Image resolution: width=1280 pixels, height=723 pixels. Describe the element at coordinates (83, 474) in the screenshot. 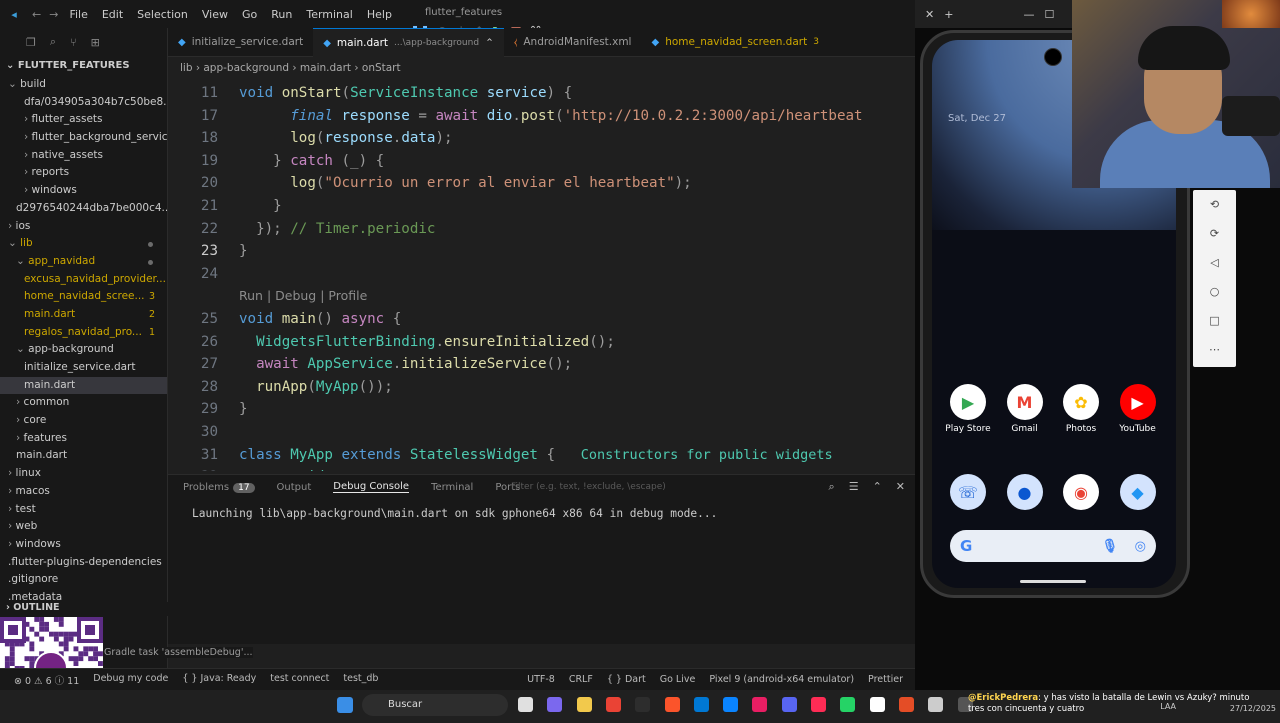

I see `folder-item: › linux` at that location.